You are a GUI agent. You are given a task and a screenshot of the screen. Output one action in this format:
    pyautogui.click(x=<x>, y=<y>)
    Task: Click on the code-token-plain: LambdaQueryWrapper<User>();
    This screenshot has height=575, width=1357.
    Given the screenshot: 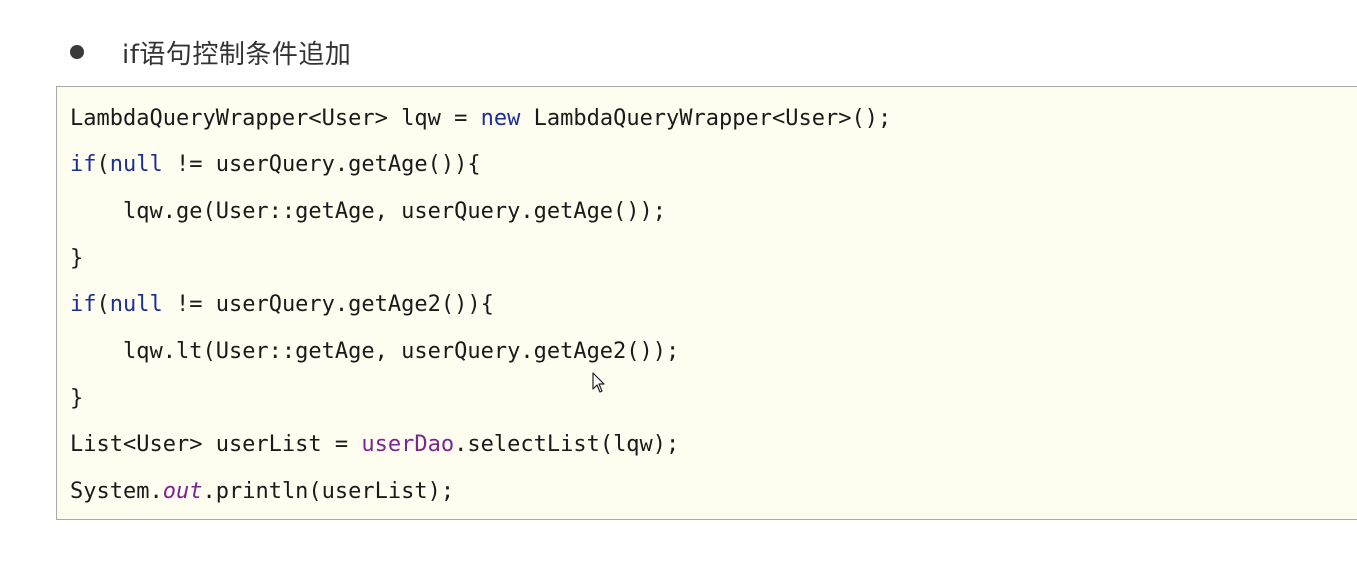 What is the action you would take?
    pyautogui.click(x=706, y=118)
    